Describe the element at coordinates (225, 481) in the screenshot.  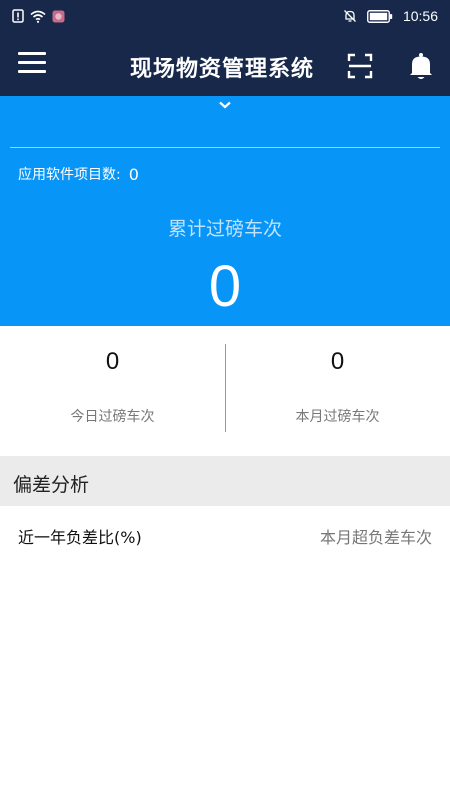
I see `deviation-section-header: 偏差分析` at that location.